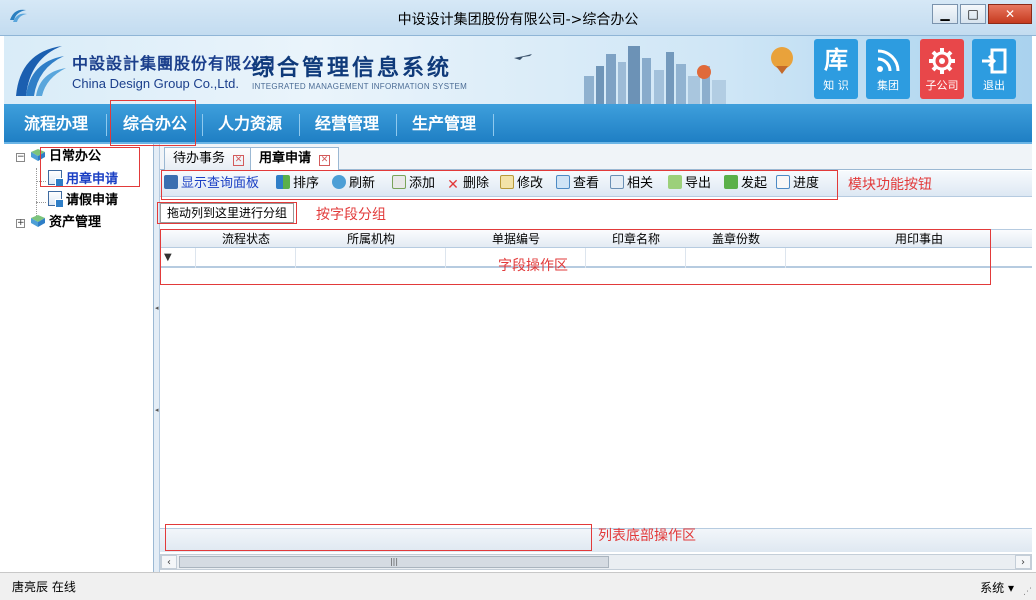 This screenshot has width=1036, height=600. Describe the element at coordinates (250, 124) in the screenshot. I see `menu-hr: 人力资源` at that location.